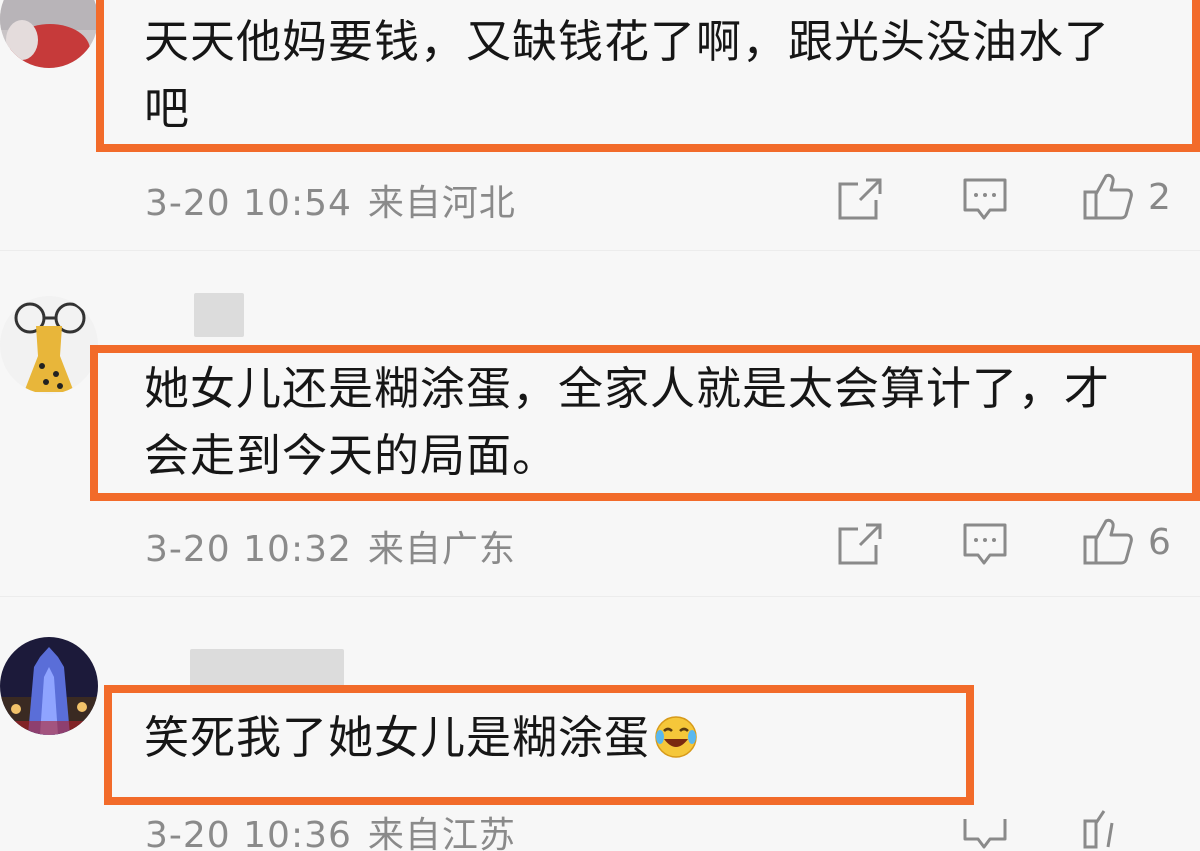 The width and height of the screenshot is (1200, 851). What do you see at coordinates (627, 75) in the screenshot?
I see `comment-text: 天天他妈要钱，又缺钱花了啊，跟光头没油水了吧` at bounding box center [627, 75].